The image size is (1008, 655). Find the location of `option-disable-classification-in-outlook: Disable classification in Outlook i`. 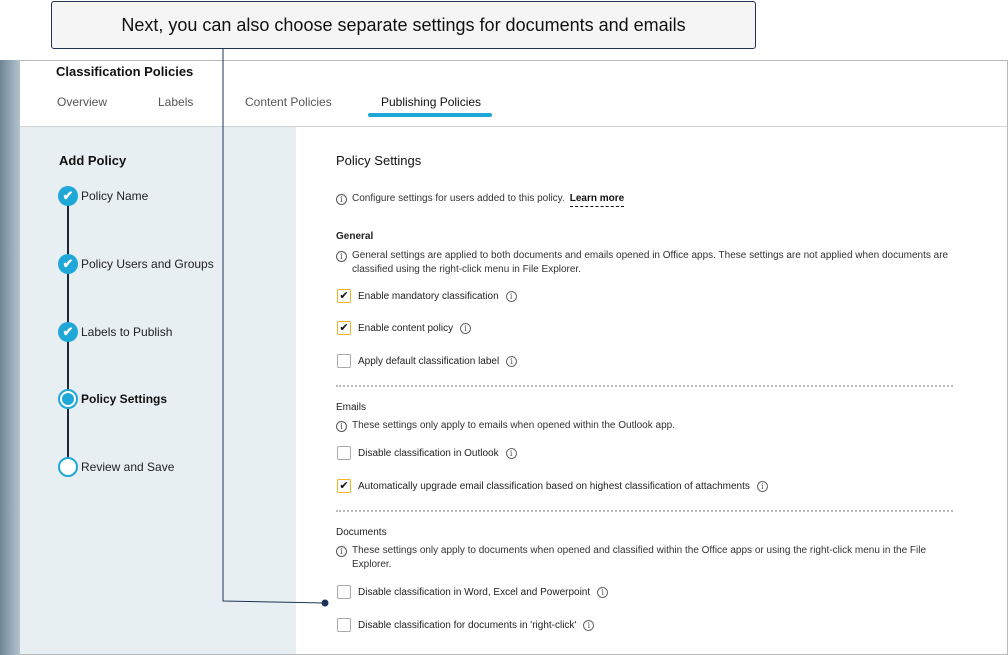

option-disable-classification-in-outlook: Disable classification in Outlook i is located at coordinates (427, 453).